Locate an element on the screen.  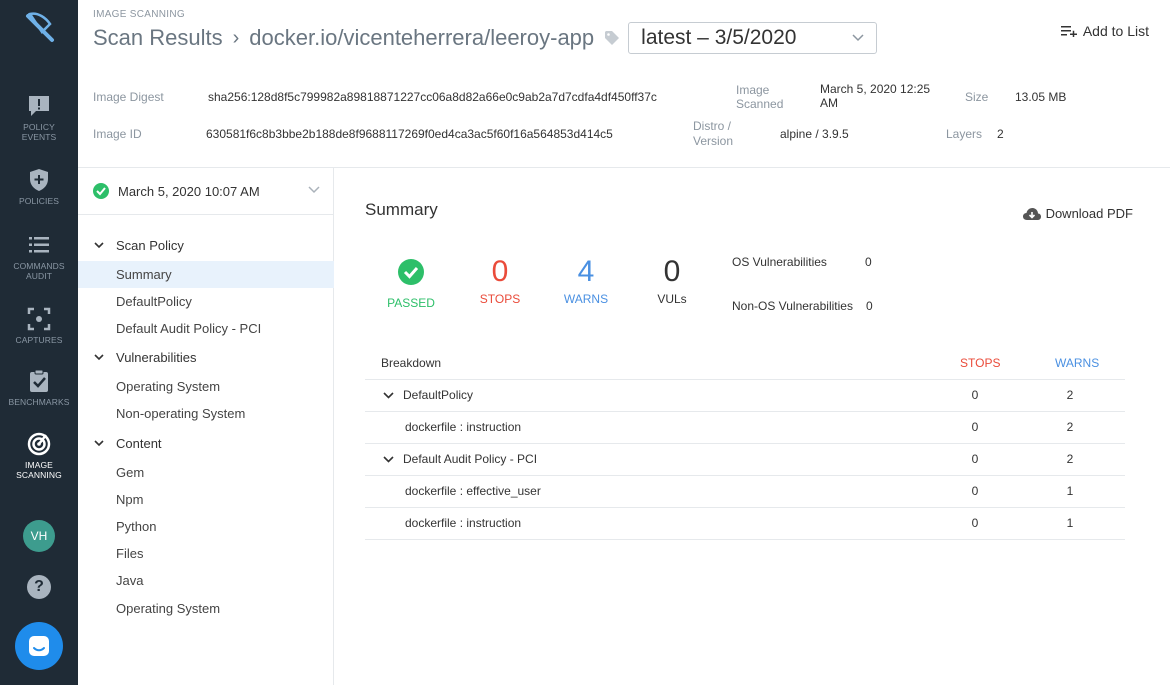
column-header-stops: STOPS is located at coordinates (980, 363).